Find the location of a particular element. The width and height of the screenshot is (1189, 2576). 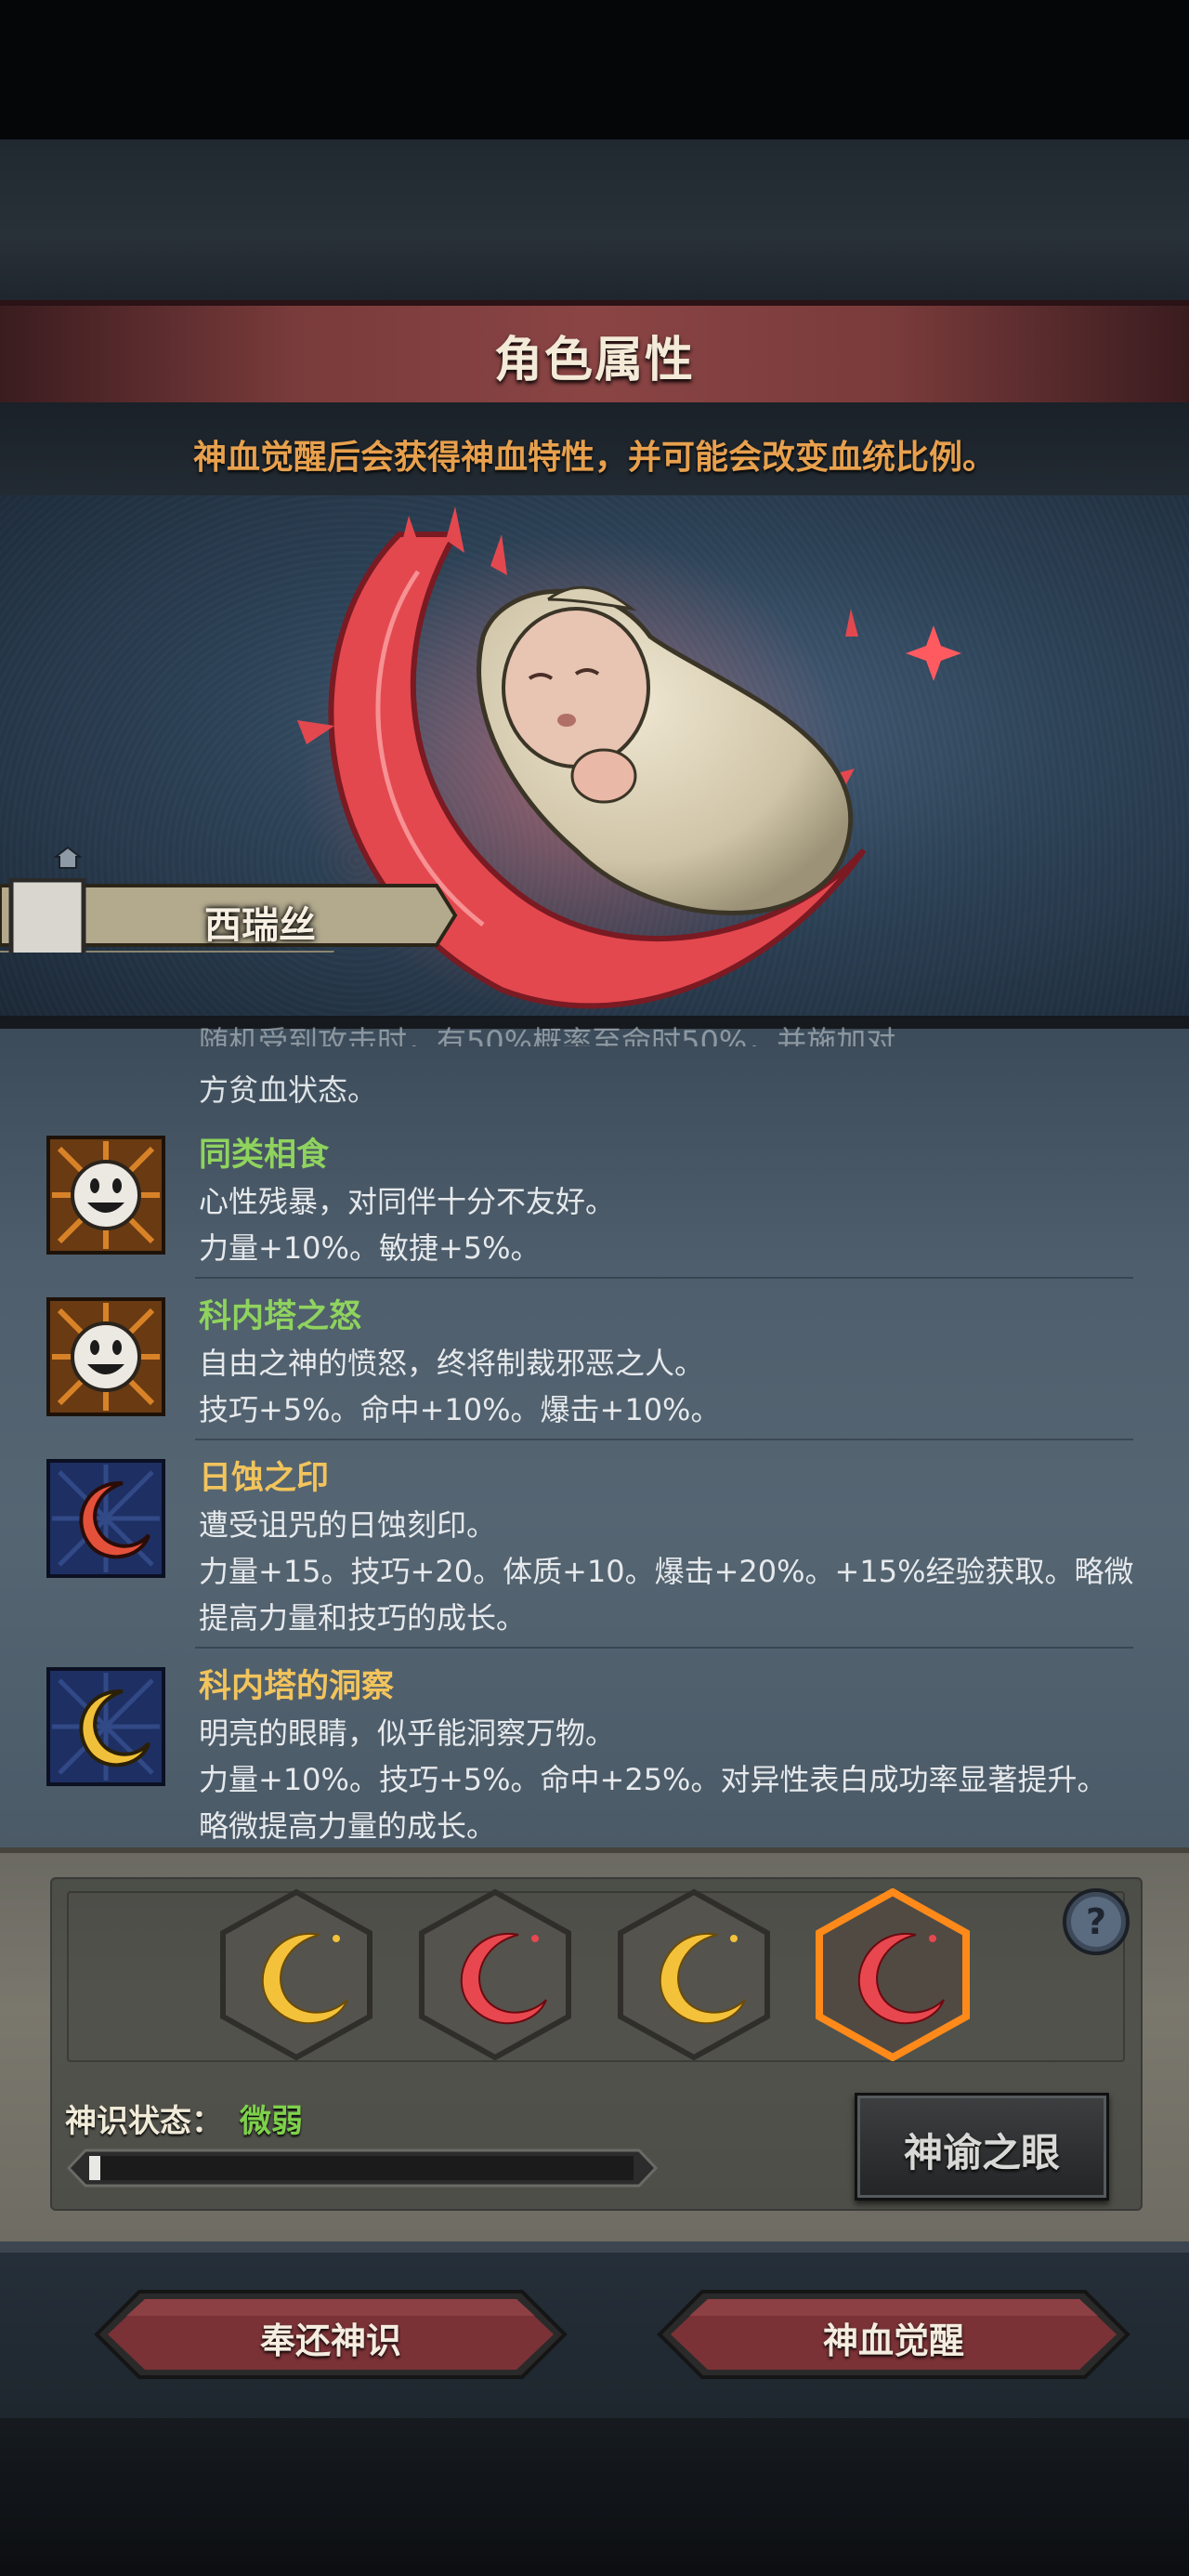

trait-name: 科内塔的洞察 is located at coordinates (297, 1686).